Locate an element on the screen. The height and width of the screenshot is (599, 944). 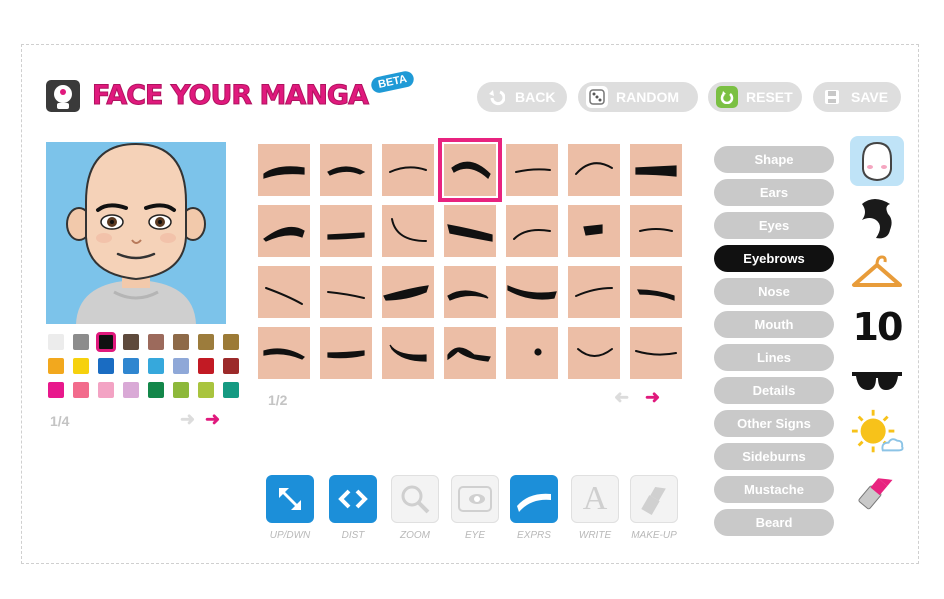
logo-text: FACE YOUR MANGA is located at coordinates (231, 96).